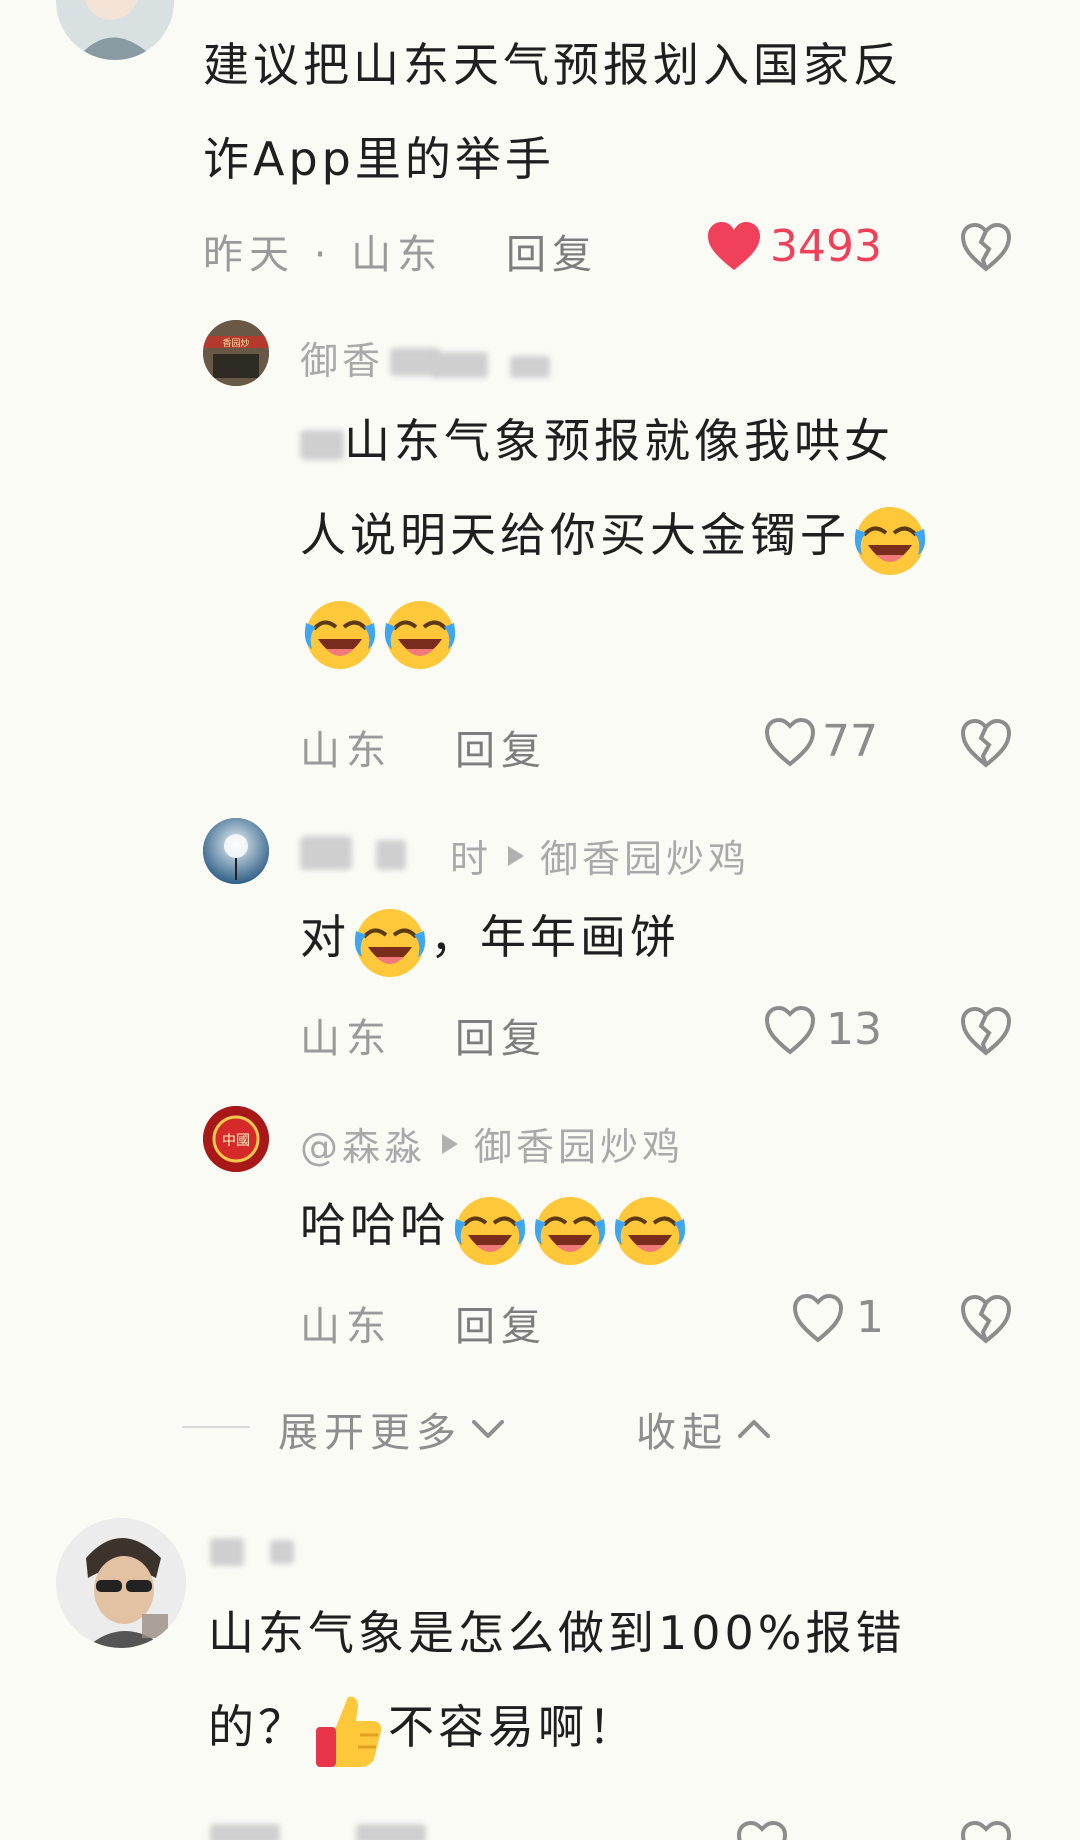 Image resolution: width=1080 pixels, height=1840 pixels. What do you see at coordinates (363, 1143) in the screenshot?
I see `username: @森淼` at bounding box center [363, 1143].